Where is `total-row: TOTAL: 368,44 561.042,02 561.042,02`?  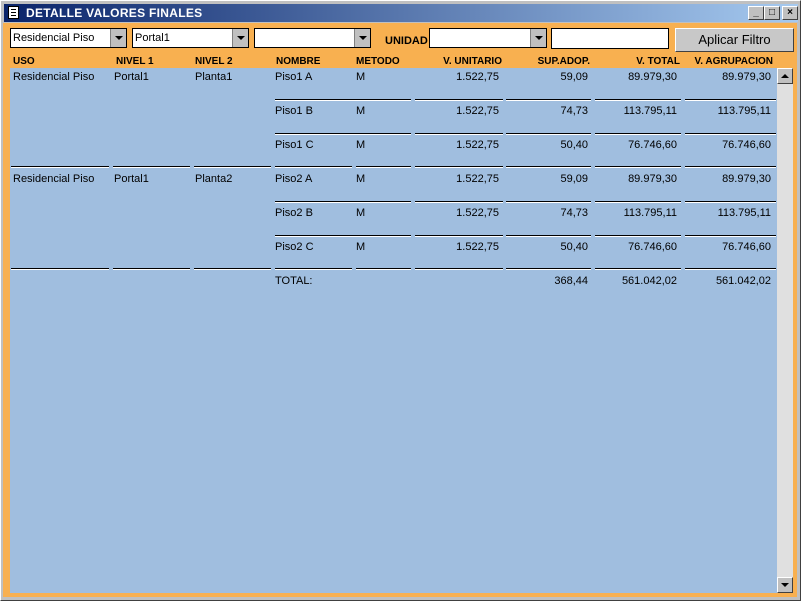
total-row: TOTAL: 368,44 561.042,02 561.042,02 is located at coordinates (393, 289).